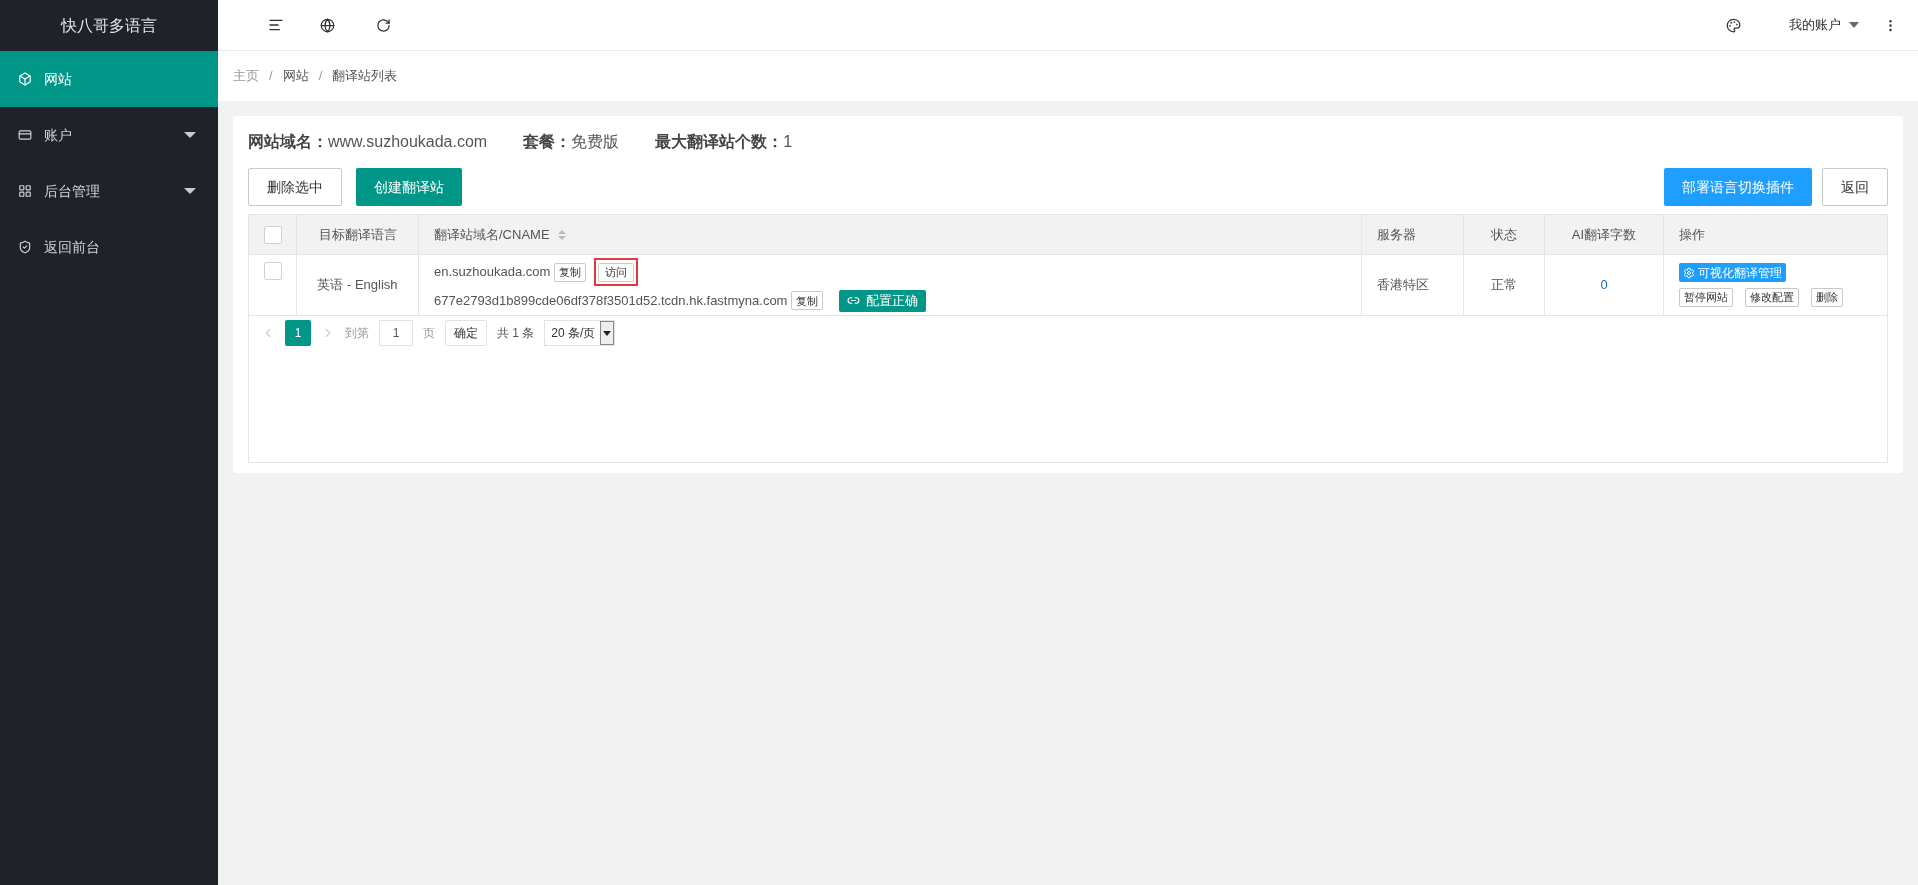 The image size is (1918, 885). I want to click on table-cell-text: 英语 - English, so click(357, 285).